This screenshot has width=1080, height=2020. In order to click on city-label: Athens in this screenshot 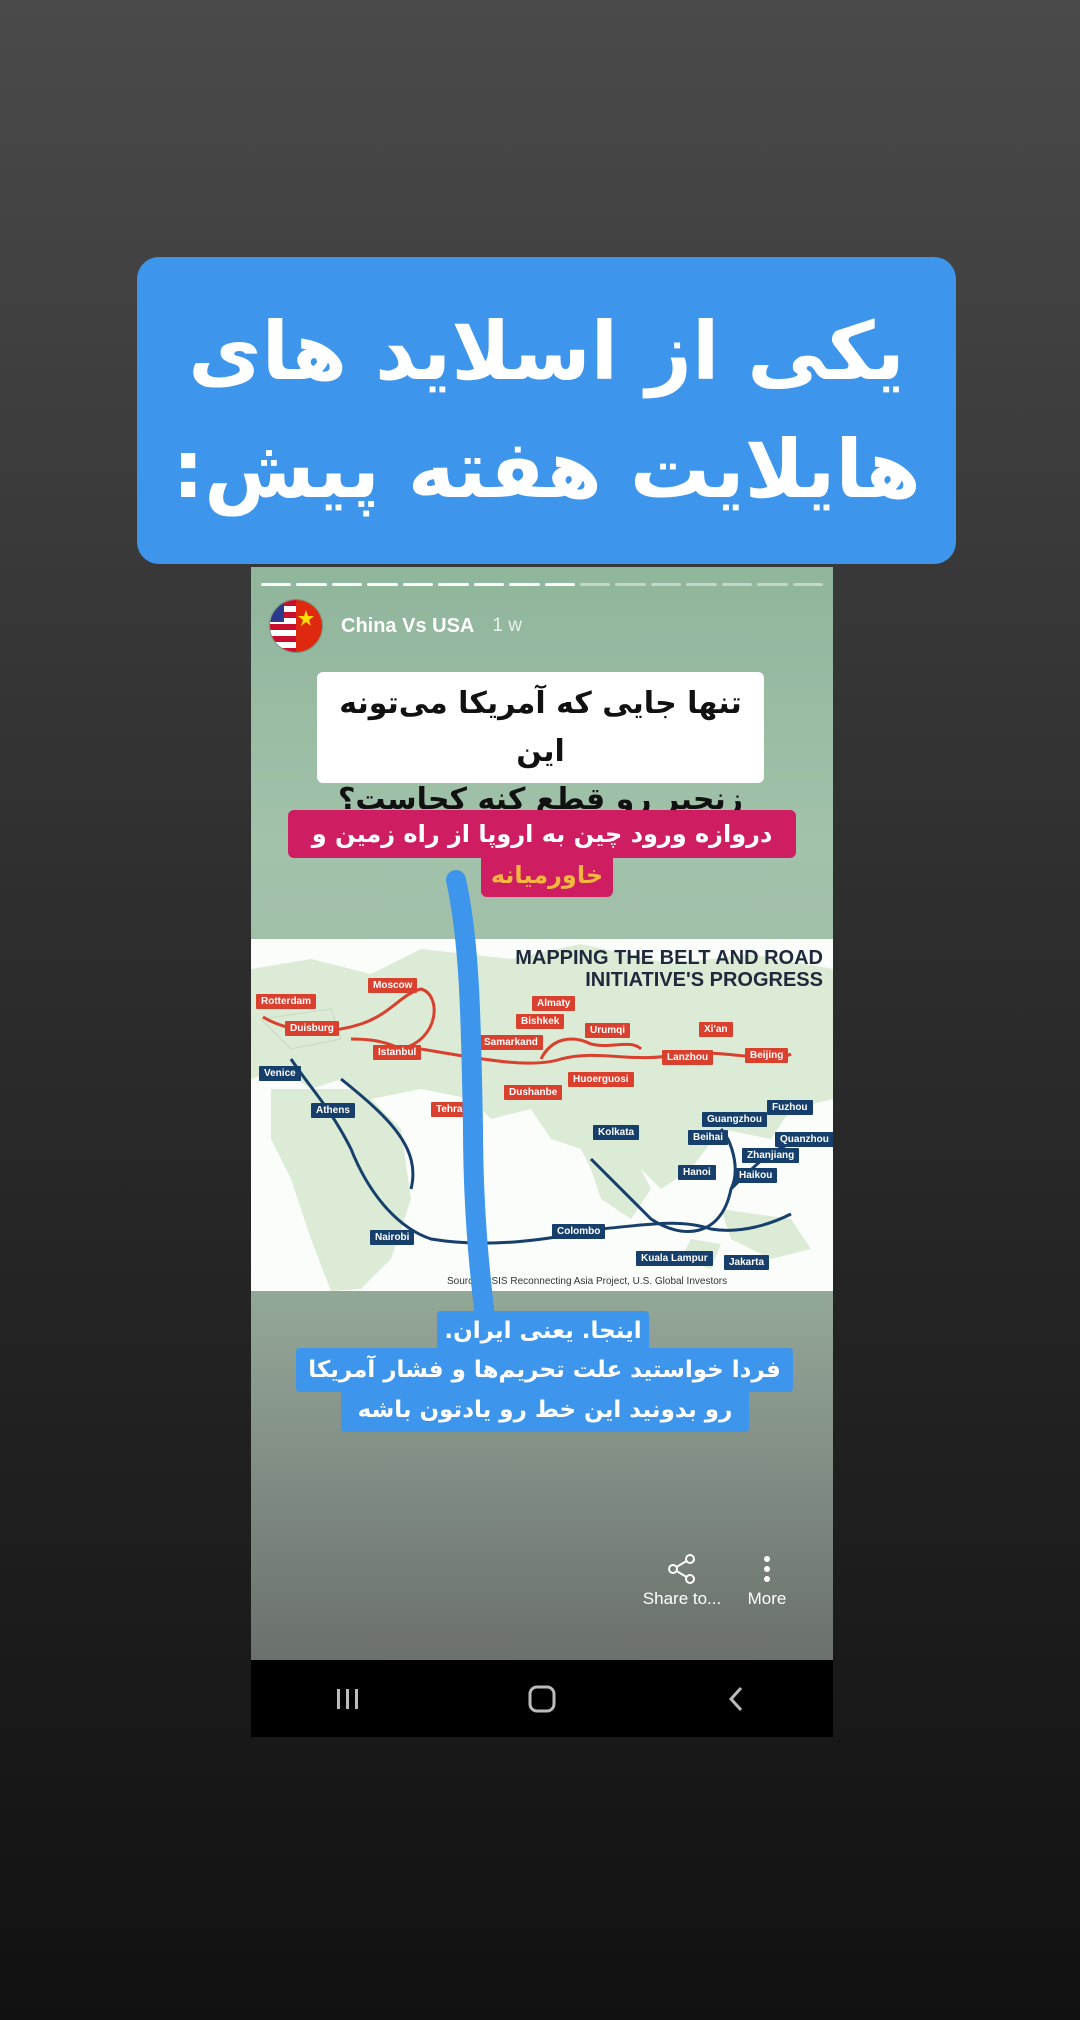, I will do `click(333, 1110)`.